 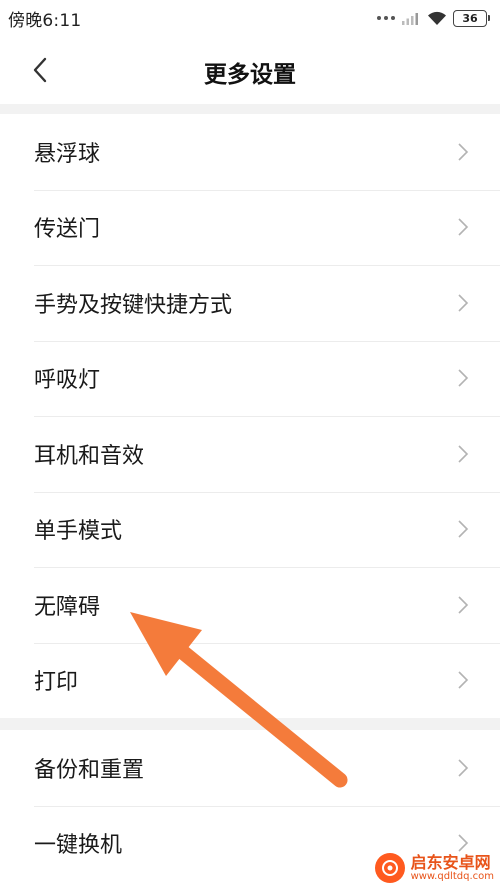 I want to click on battery-level: 36, so click(x=470, y=18).